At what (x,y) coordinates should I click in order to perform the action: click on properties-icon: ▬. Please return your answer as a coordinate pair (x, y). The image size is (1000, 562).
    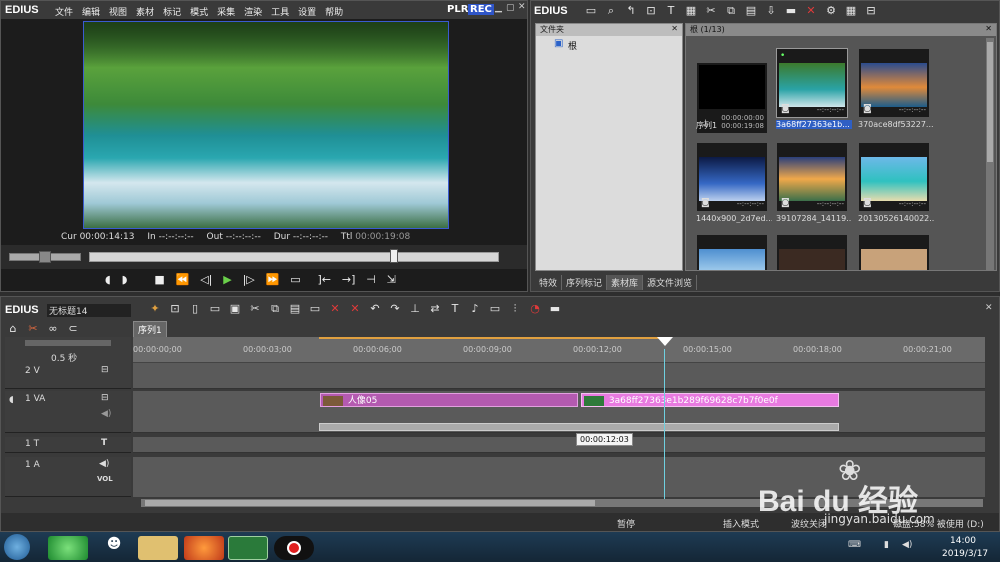
    Looking at the image, I should click on (791, 11).